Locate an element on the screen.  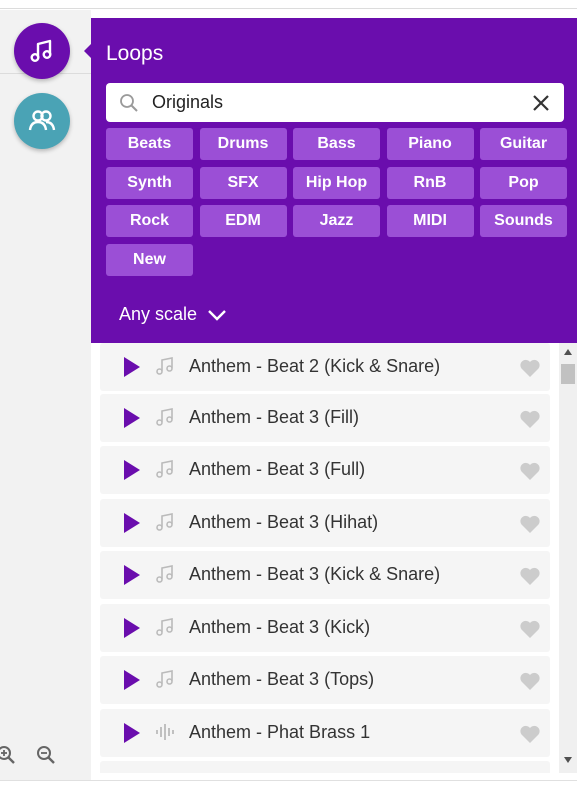
collaborate-tab-button is located at coordinates (42, 121).